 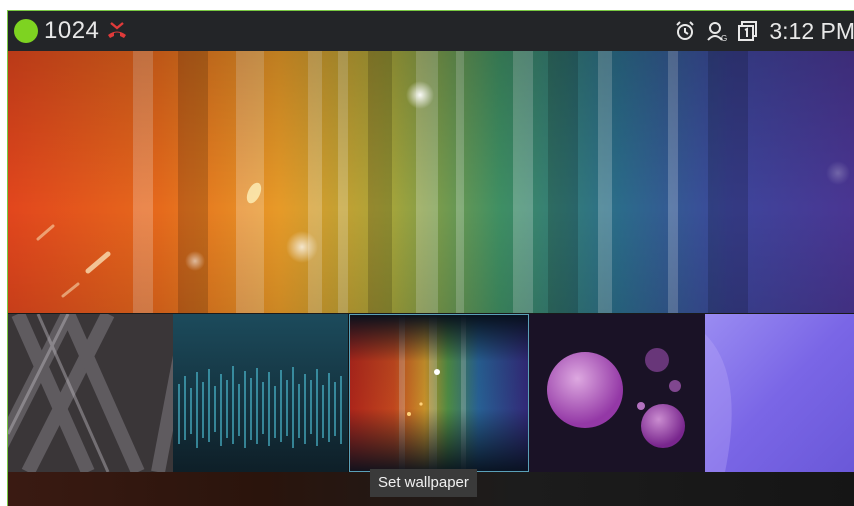 What do you see at coordinates (72, 30) in the screenshot?
I see `extension-number: 1024` at bounding box center [72, 30].